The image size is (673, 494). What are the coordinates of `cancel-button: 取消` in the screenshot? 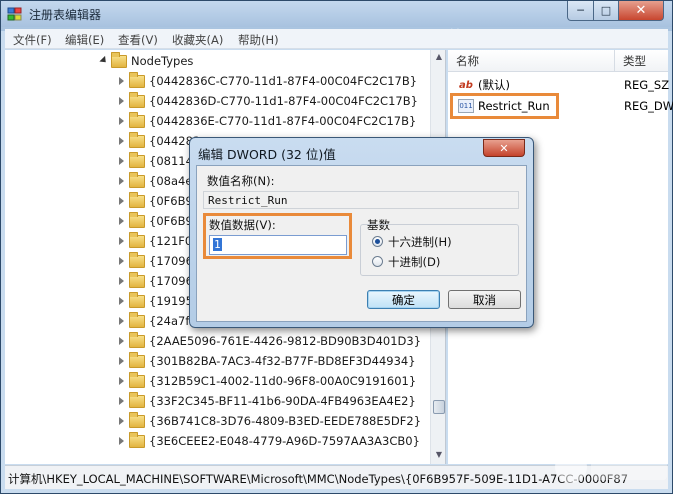 It's located at (484, 299).